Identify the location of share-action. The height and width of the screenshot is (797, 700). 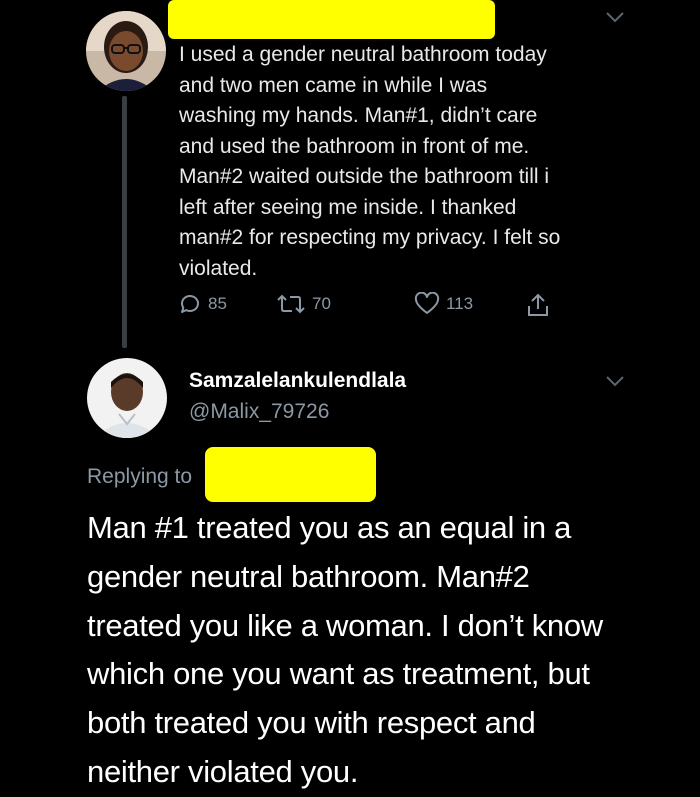
(538, 305).